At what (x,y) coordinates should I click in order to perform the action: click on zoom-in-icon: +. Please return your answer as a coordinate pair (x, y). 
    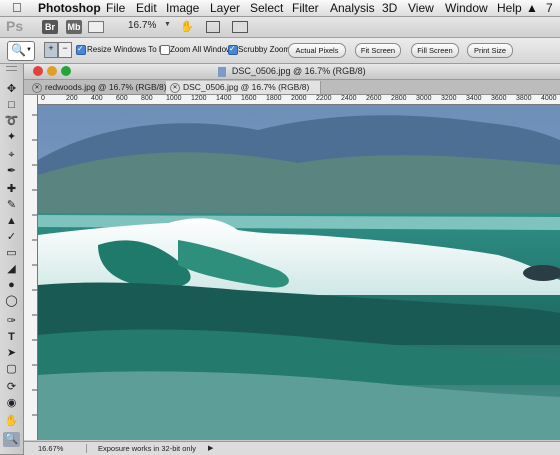
    Looking at the image, I should click on (51, 50).